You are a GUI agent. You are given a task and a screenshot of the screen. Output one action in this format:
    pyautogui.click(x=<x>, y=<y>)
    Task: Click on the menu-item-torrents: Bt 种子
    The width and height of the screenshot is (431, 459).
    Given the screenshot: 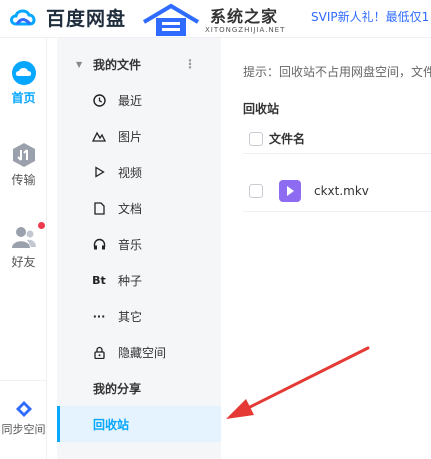 What is the action you would take?
    pyautogui.click(x=139, y=280)
    